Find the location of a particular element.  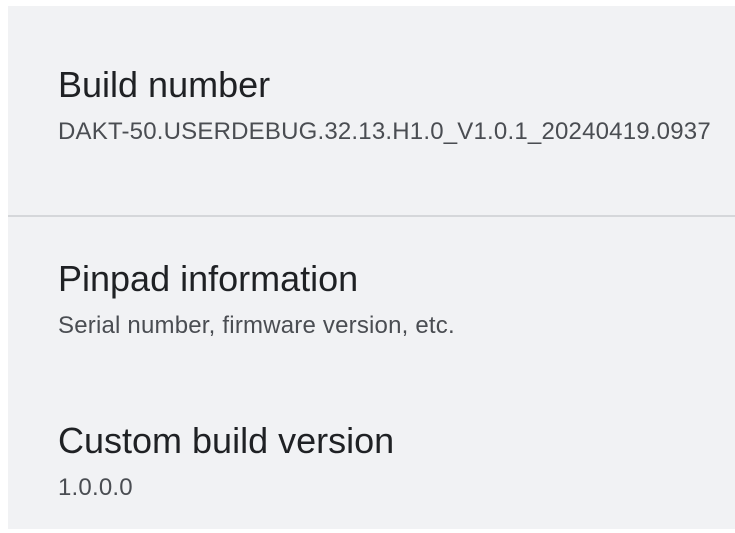

pinpad-information-title: Pinpad information is located at coordinates (208, 278).